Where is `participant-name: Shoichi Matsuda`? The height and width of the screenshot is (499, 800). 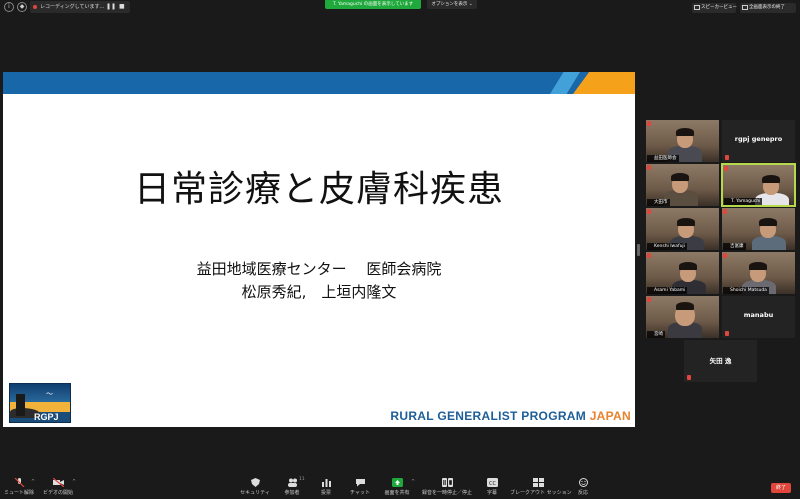 participant-name: Shoichi Matsuda is located at coordinates (746, 290).